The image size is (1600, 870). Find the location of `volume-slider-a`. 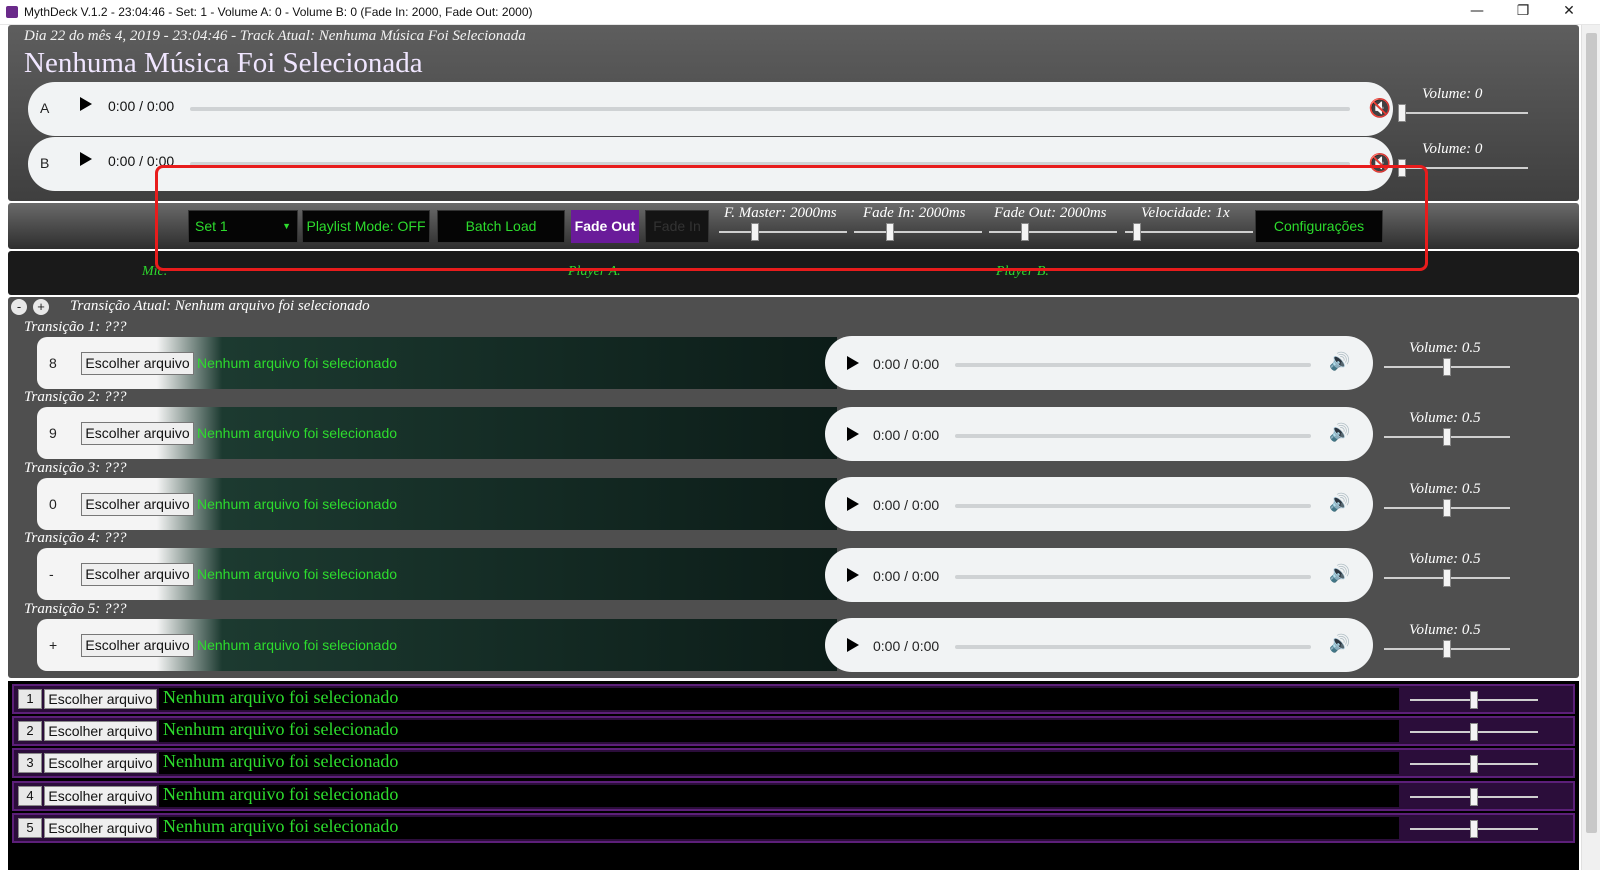

volume-slider-a is located at coordinates (1463, 113).